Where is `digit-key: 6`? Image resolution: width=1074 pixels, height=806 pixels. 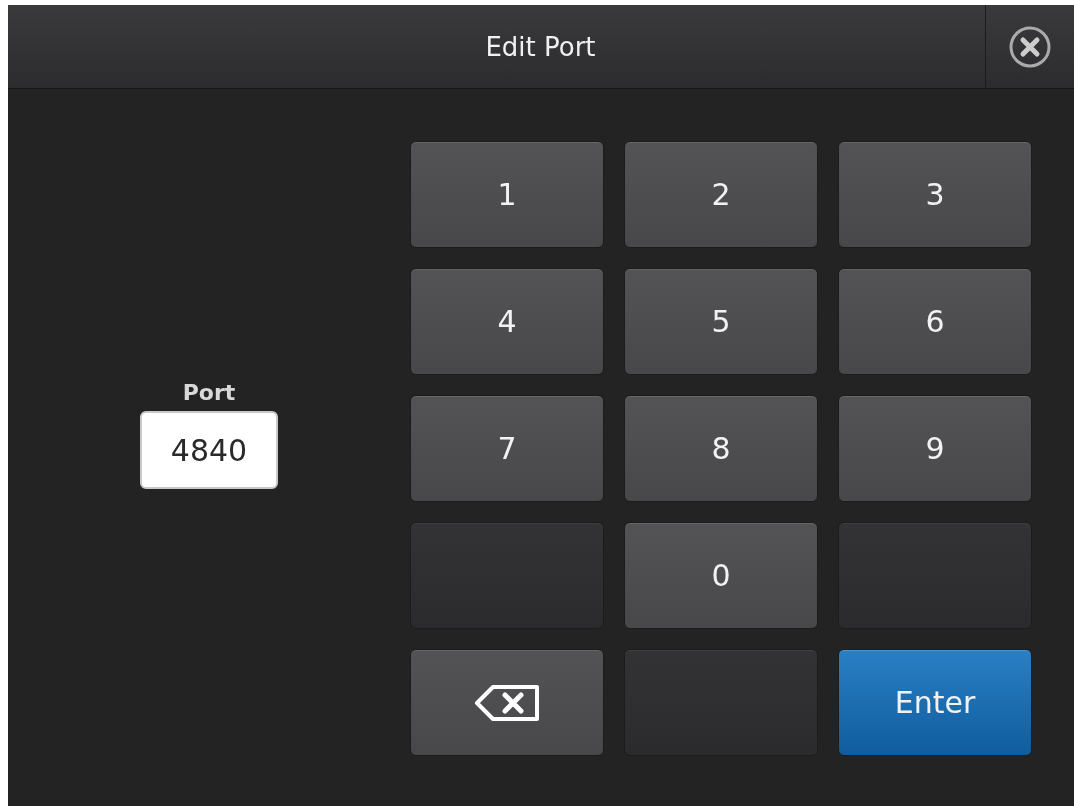
digit-key: 6 is located at coordinates (935, 321).